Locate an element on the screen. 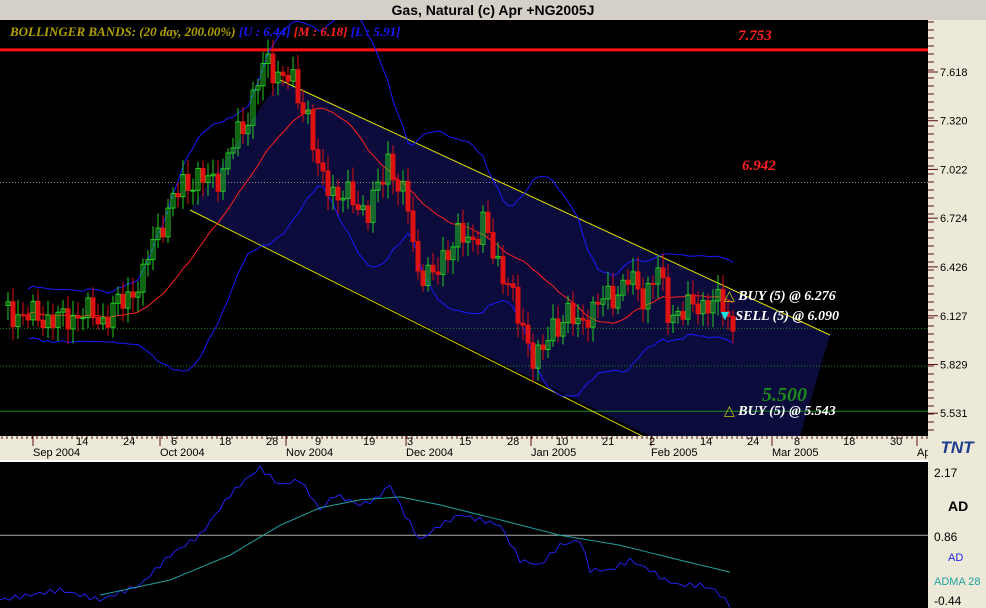 The width and height of the screenshot is (986, 608). time-day-label: 21 is located at coordinates (608, 442).